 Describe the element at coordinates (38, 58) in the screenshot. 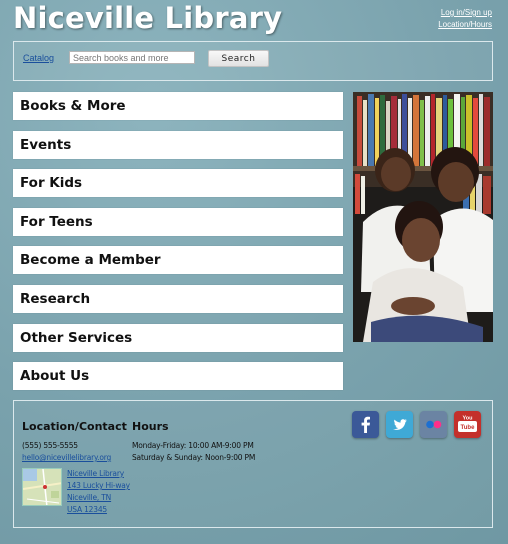

I see `catalog-link: Catalog` at that location.